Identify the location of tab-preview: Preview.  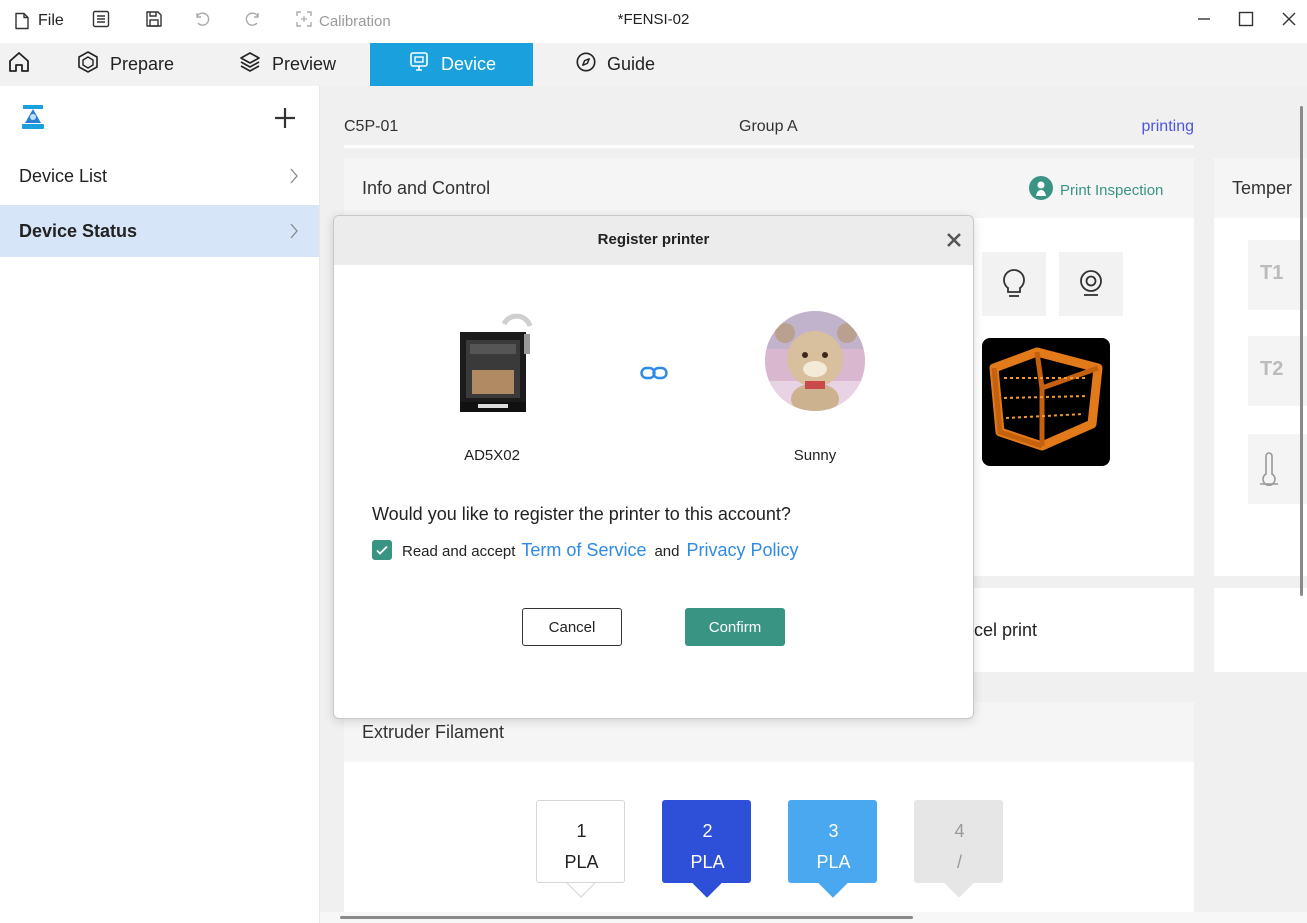
(287, 64).